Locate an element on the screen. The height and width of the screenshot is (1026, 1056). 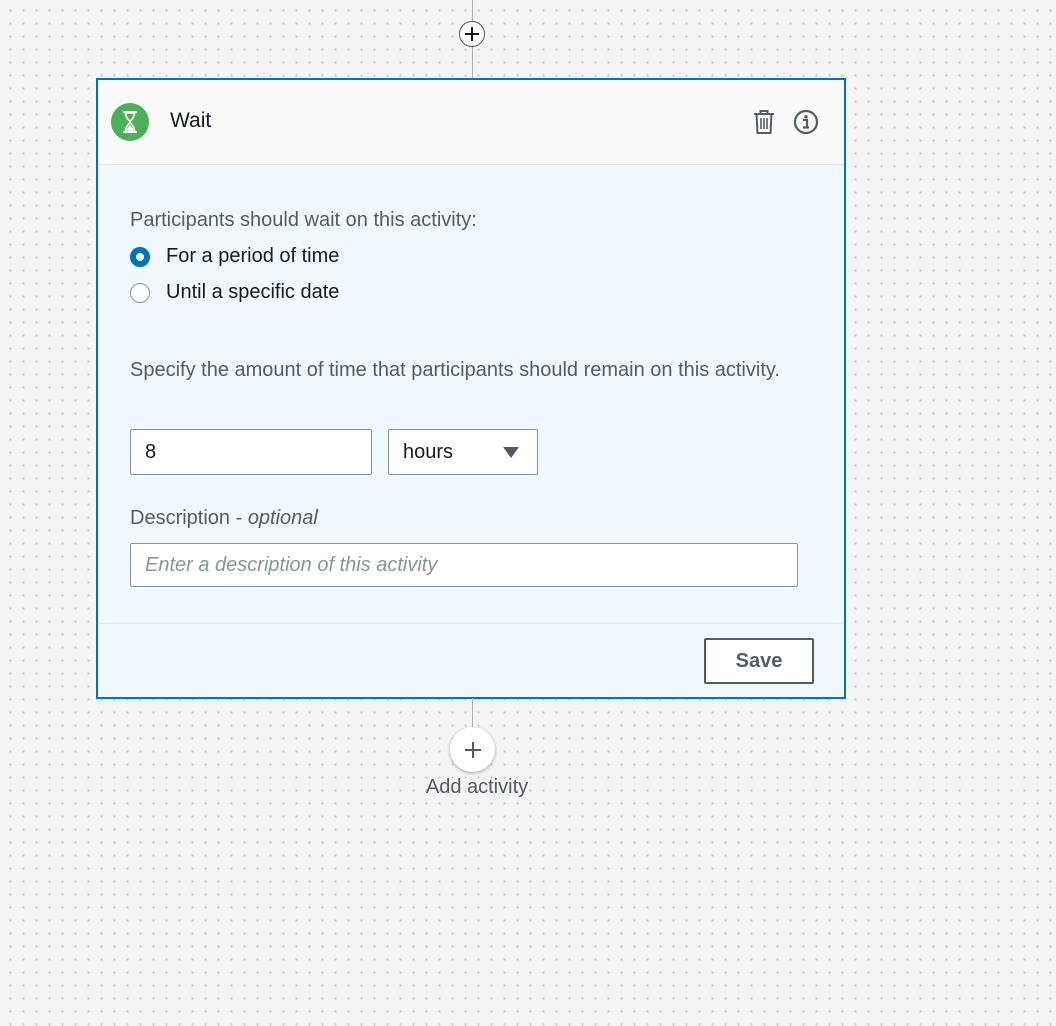
card-header: Wait is located at coordinates (471, 122).